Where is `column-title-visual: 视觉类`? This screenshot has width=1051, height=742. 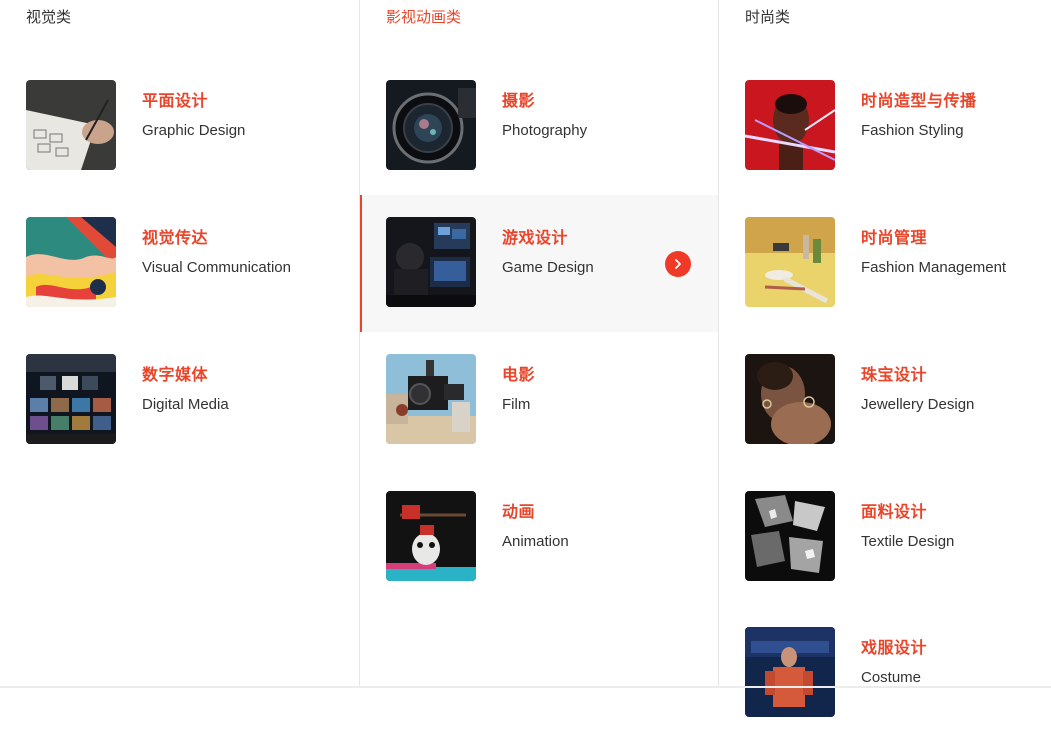
column-title-visual: 视觉类 is located at coordinates (48, 16).